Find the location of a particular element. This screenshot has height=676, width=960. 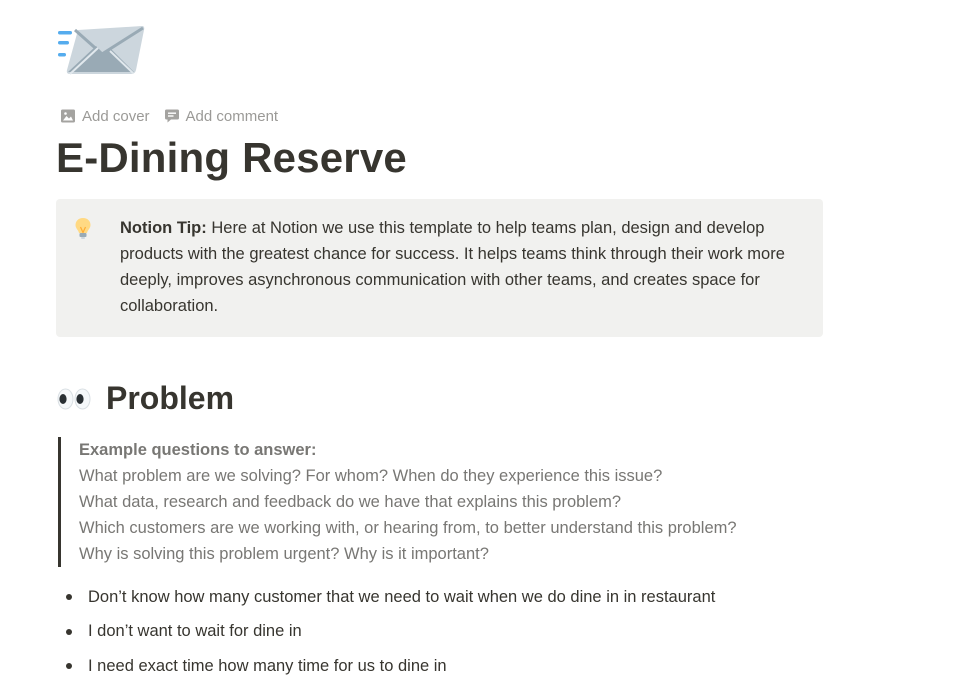

page-title: E-Dining Reserve is located at coordinates (231, 158).